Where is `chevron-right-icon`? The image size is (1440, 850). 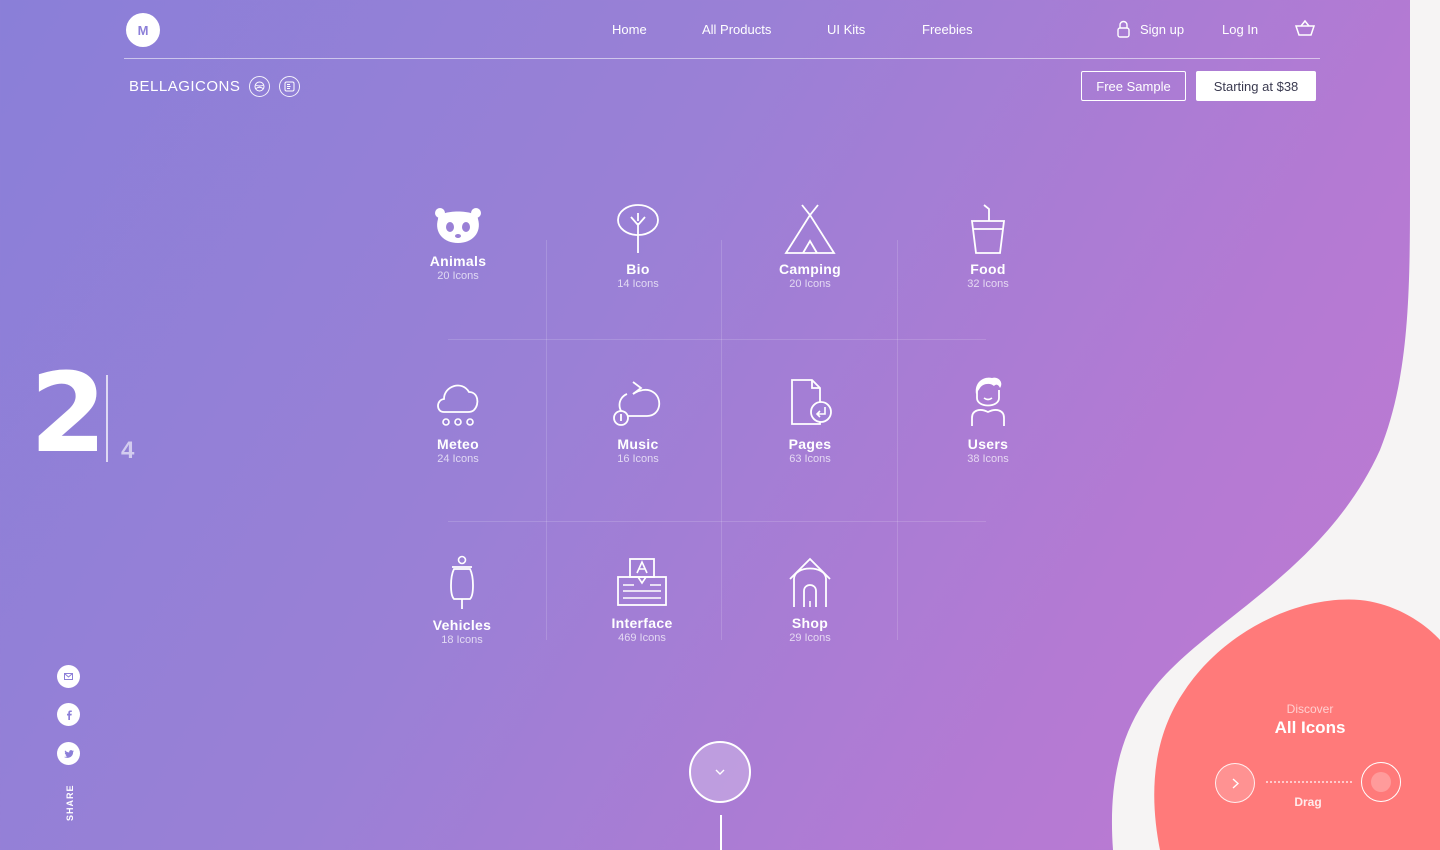
chevron-right-icon is located at coordinates (1235, 783).